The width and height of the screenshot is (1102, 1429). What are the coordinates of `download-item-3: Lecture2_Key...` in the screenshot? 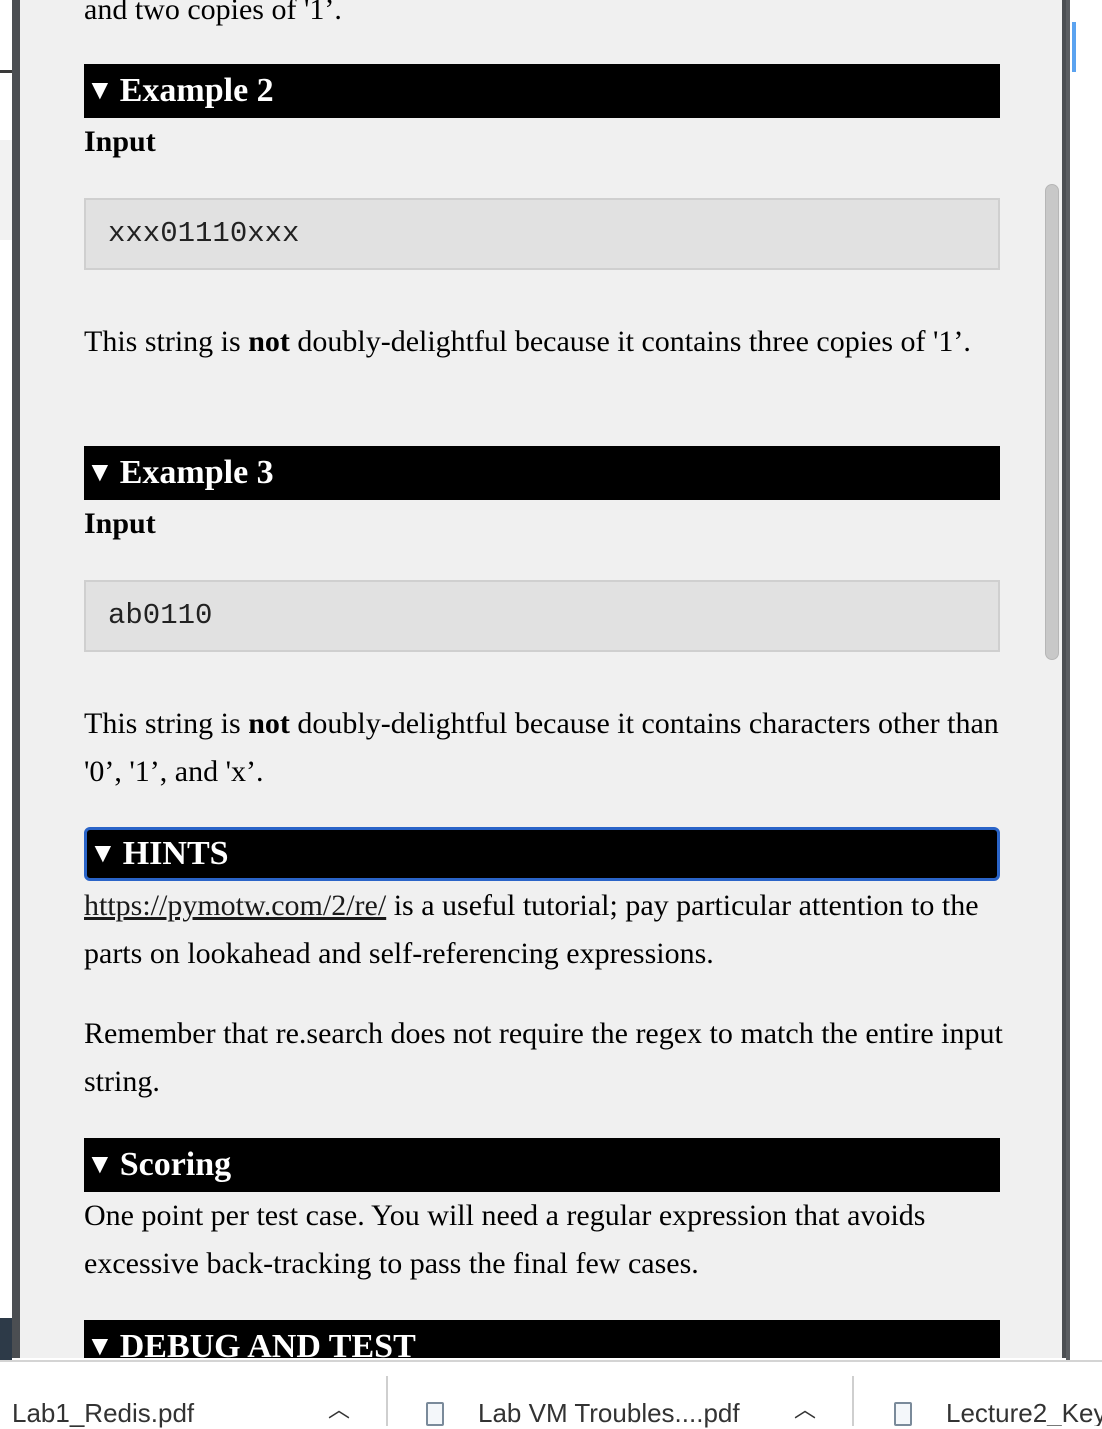 It's located at (978, 1394).